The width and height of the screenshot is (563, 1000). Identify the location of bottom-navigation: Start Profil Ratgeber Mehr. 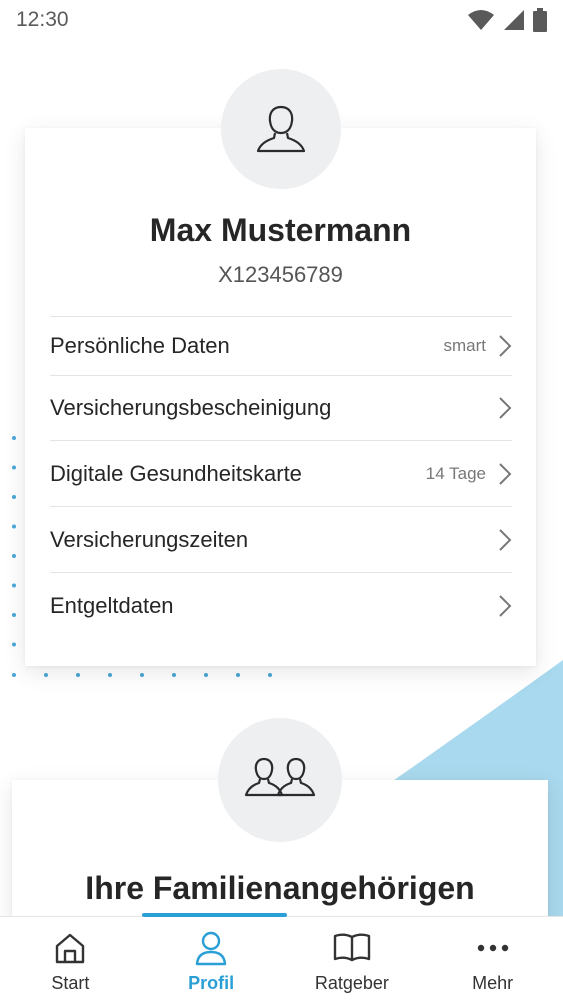
(281, 956).